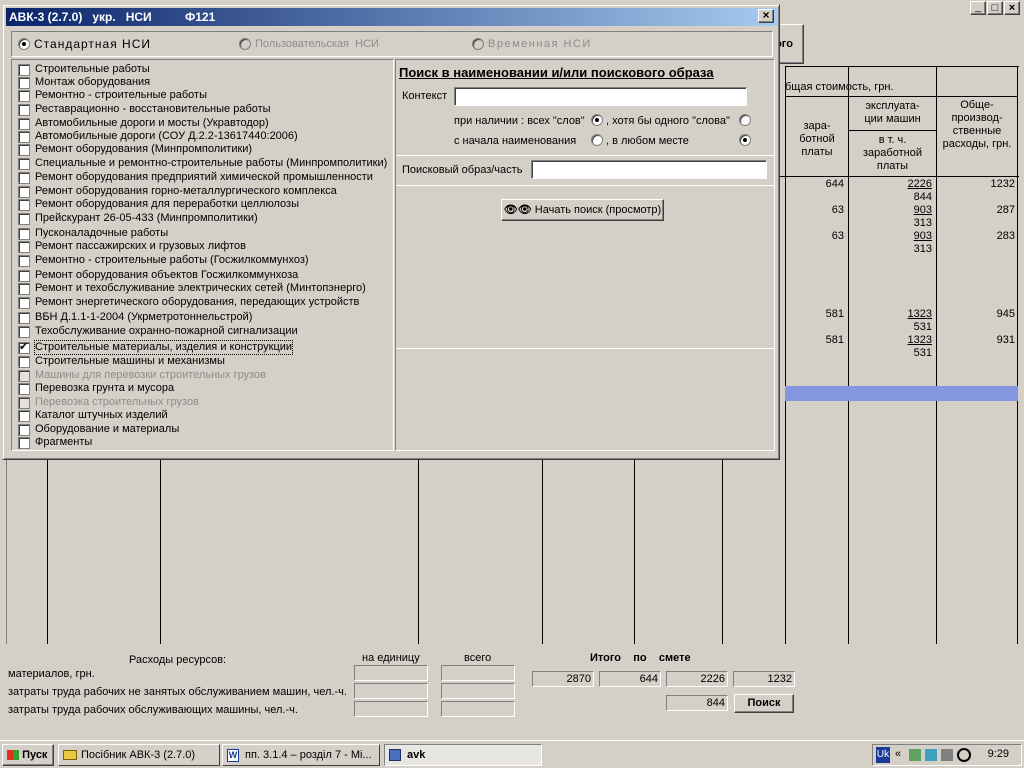  Describe the element at coordinates (391, 673) in the screenshot. I see `materials-per-unit` at that location.